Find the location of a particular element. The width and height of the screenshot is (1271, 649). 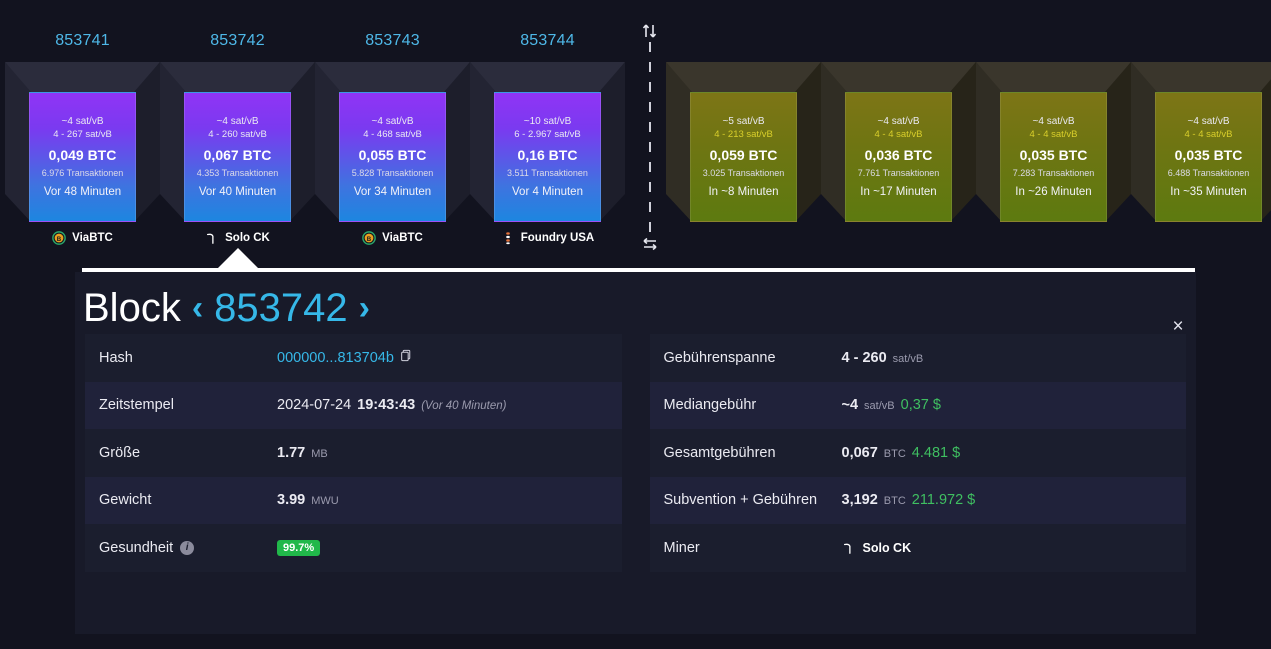

row-key: Gesundheit i is located at coordinates (188, 548).